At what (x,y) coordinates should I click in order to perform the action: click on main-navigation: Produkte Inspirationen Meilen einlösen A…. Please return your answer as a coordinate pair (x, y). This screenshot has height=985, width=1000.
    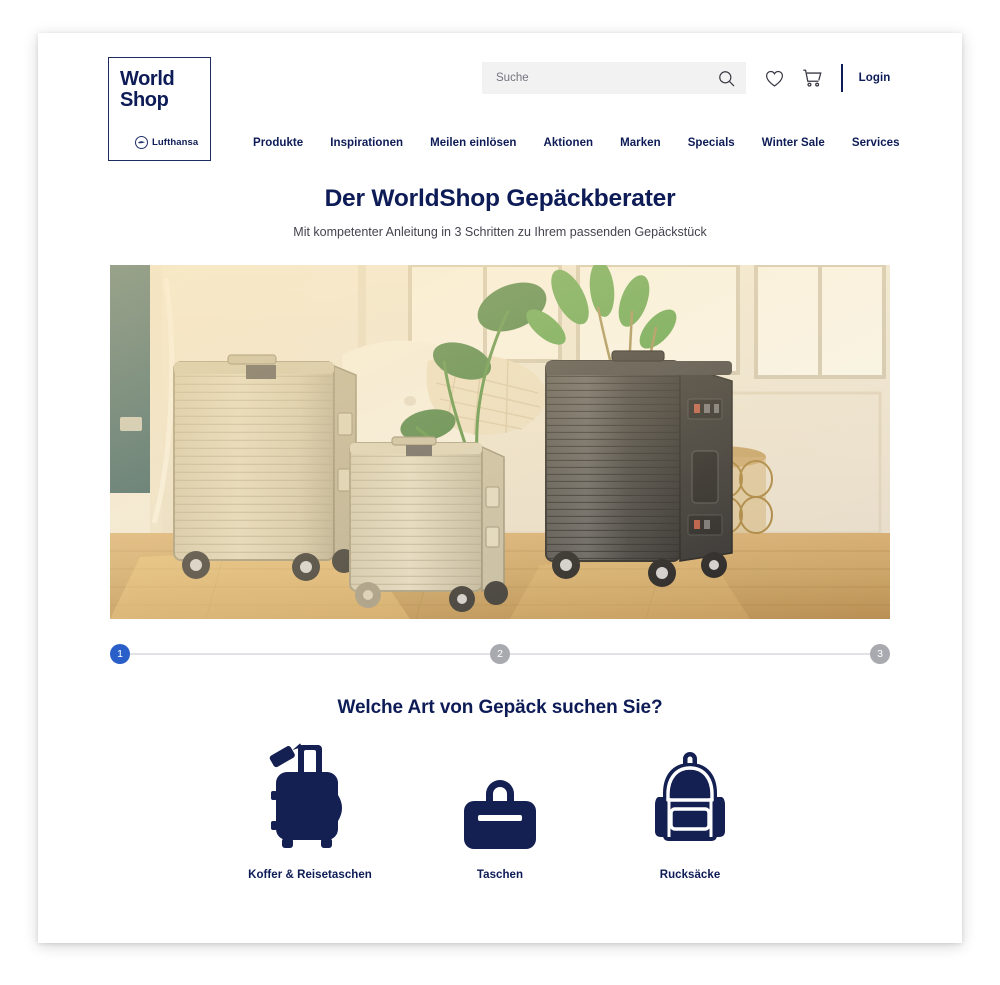
    Looking at the image, I should click on (576, 143).